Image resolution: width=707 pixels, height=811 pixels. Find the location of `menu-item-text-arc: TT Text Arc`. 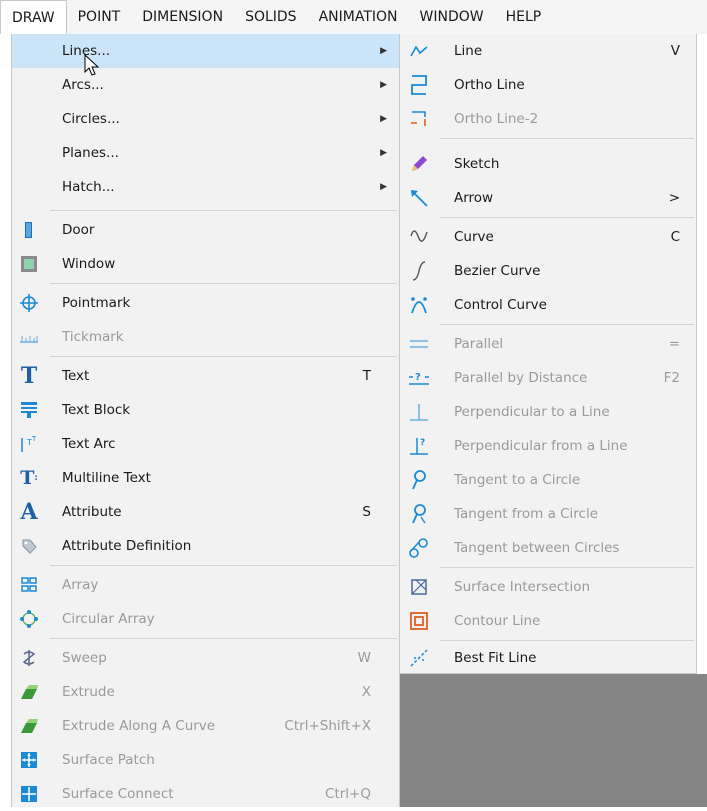

menu-item-text-arc: TT Text Arc is located at coordinates (205, 444).